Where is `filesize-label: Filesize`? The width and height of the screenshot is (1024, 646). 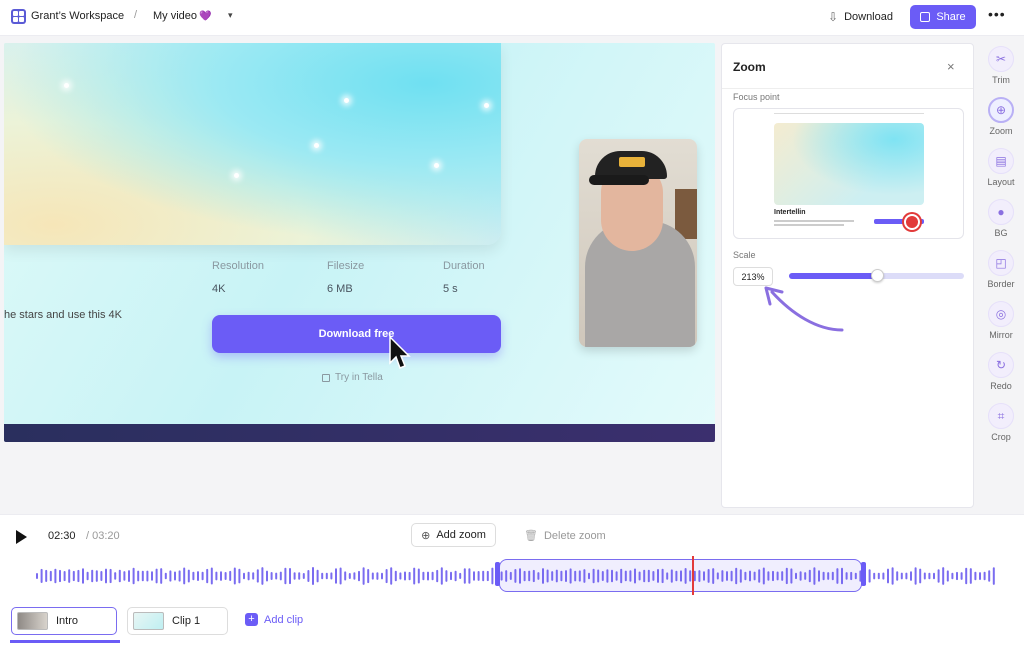 filesize-label: Filesize is located at coordinates (346, 266).